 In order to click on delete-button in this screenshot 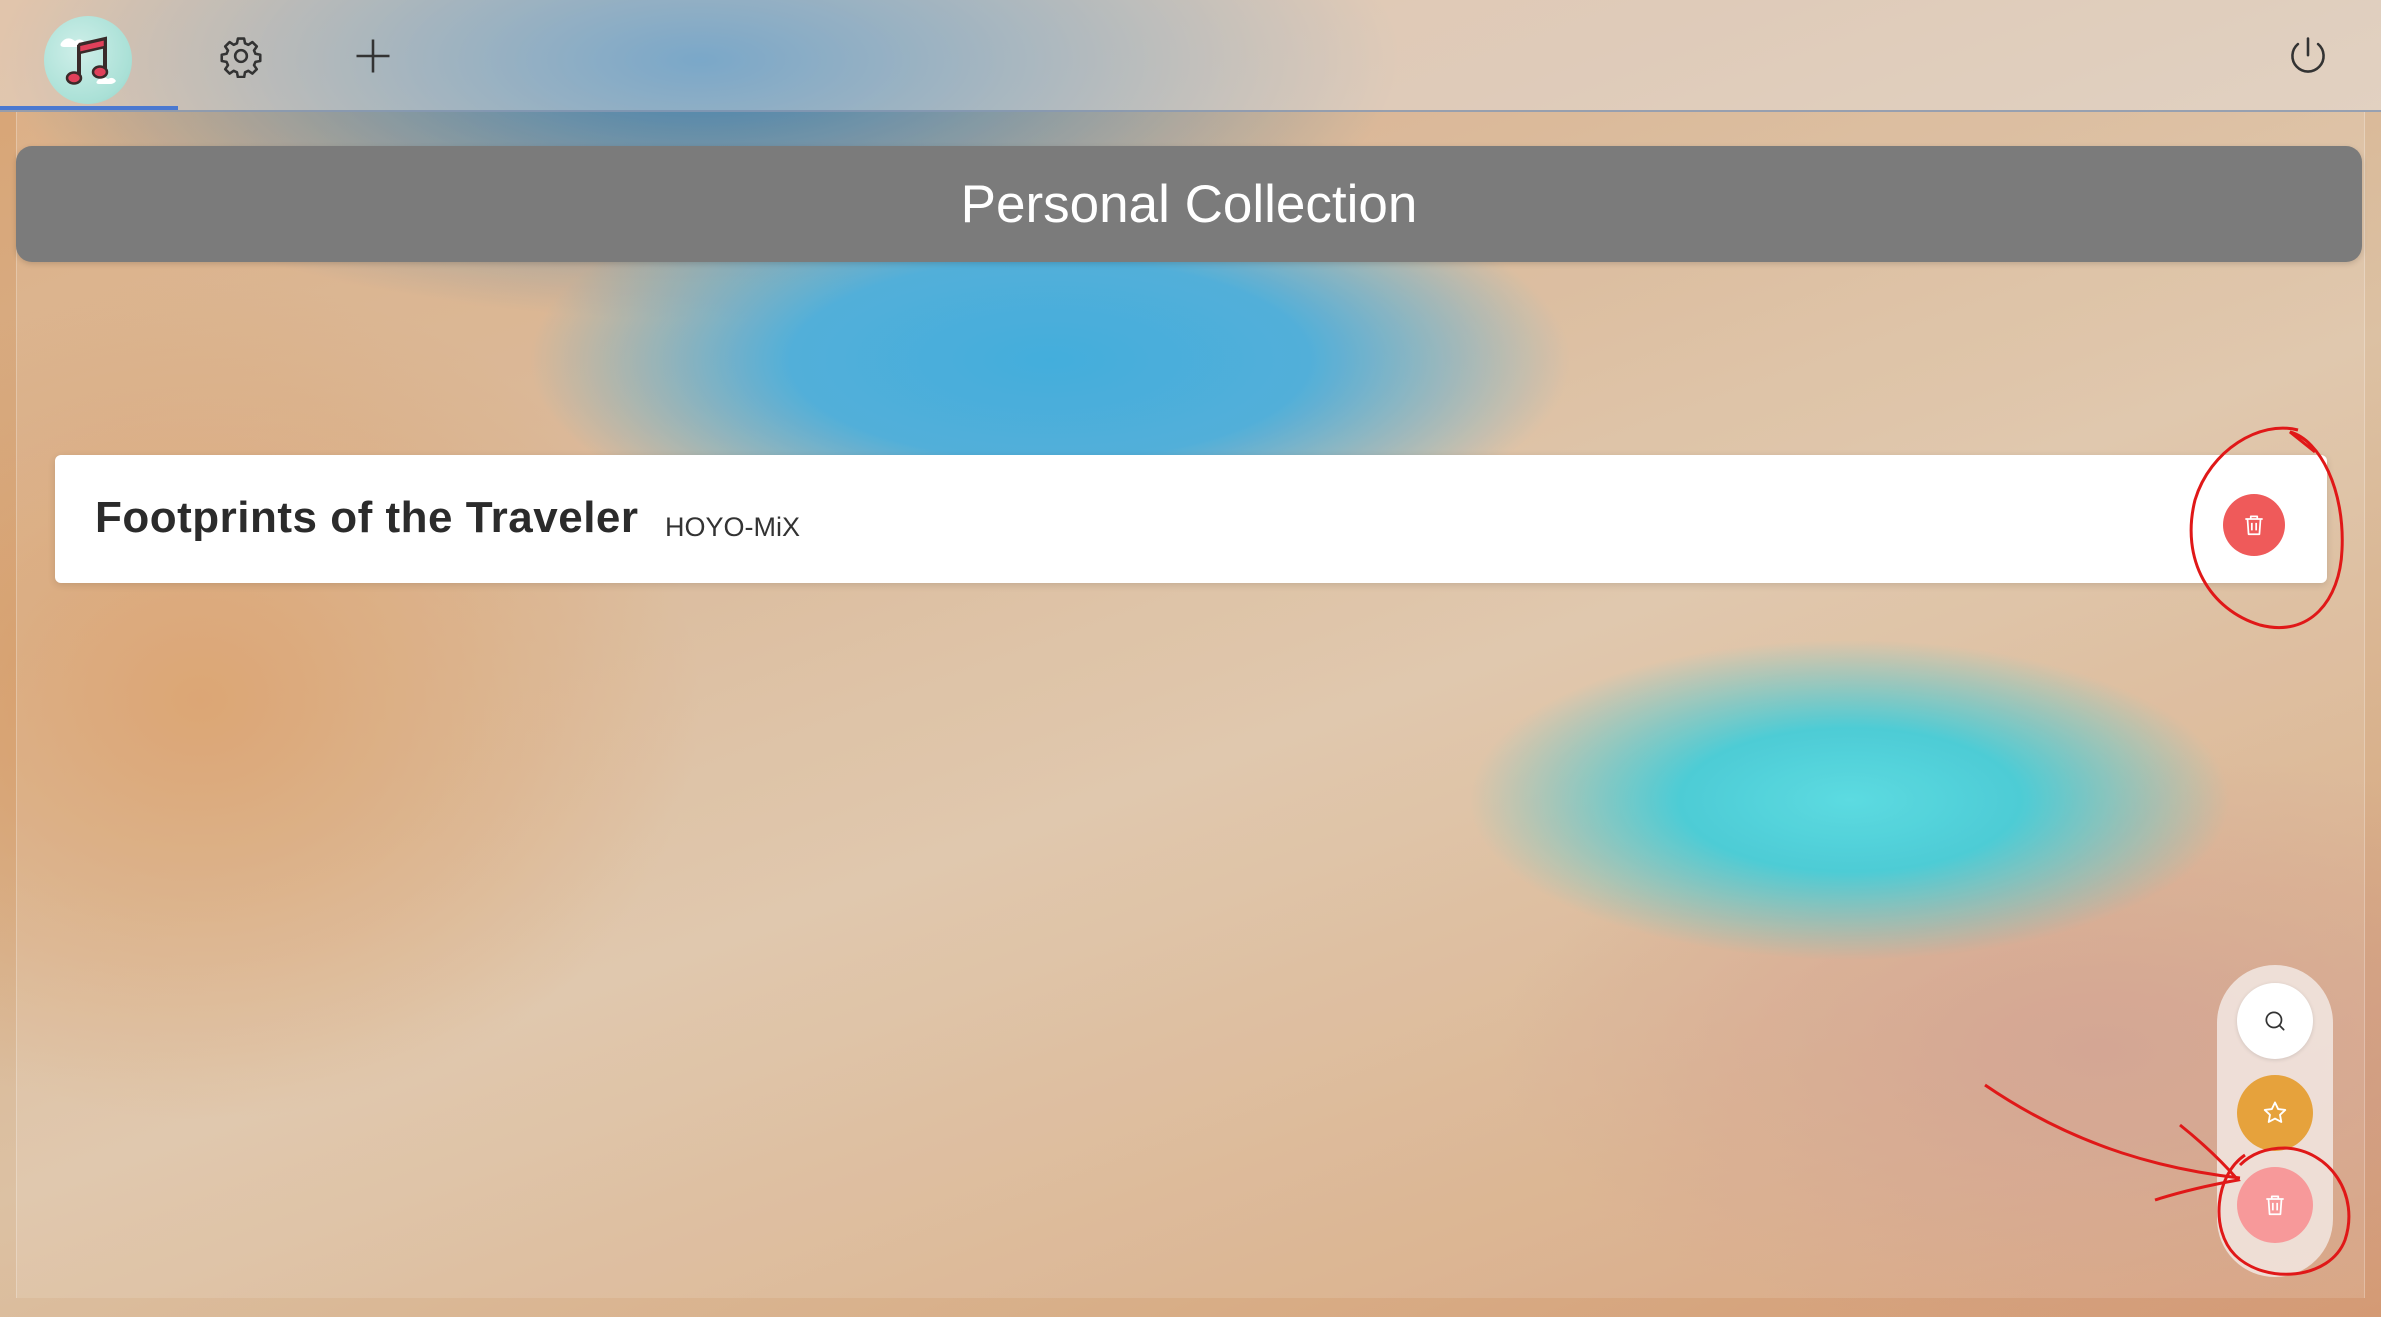, I will do `click(2275, 1205)`.